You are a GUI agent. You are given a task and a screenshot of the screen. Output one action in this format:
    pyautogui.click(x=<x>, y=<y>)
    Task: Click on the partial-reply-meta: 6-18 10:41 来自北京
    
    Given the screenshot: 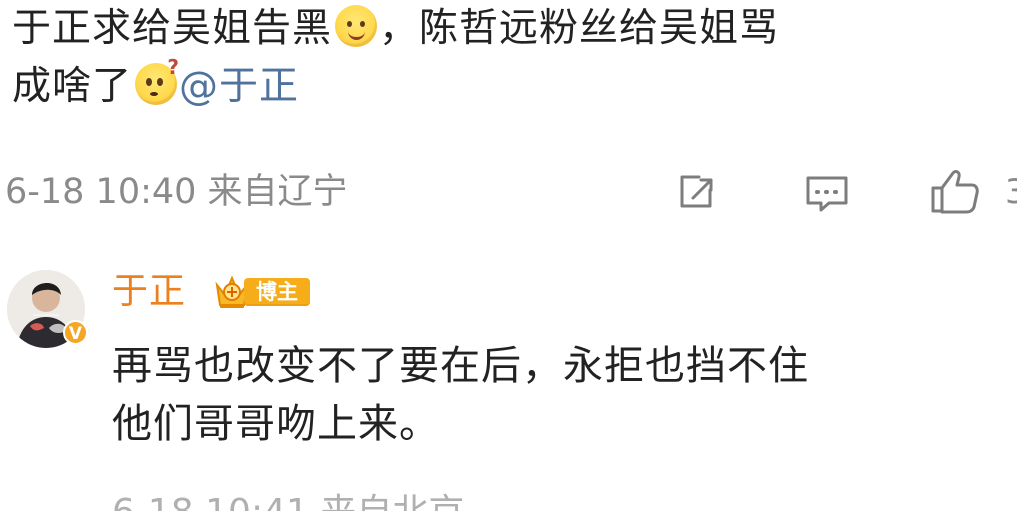 What is the action you would take?
    pyautogui.click(x=288, y=501)
    